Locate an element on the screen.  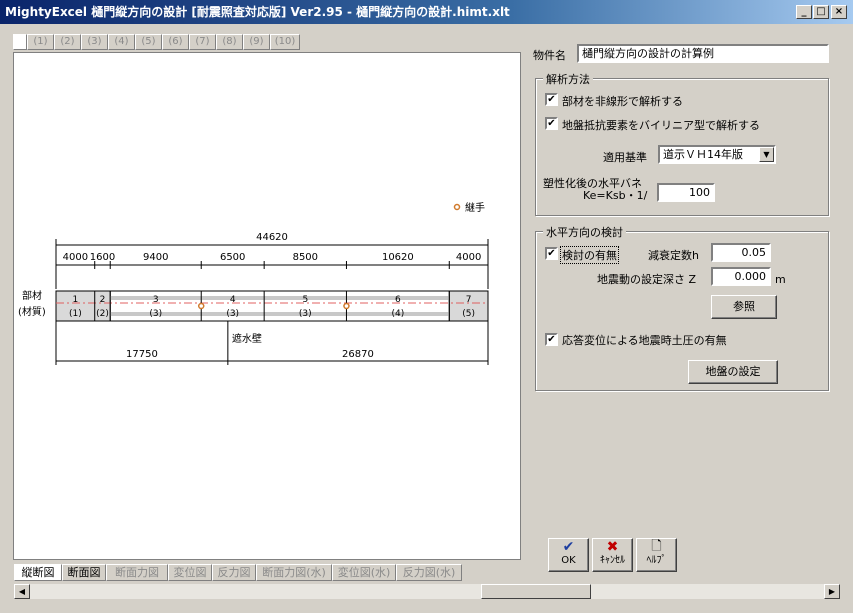
split-length-right: 26870 is located at coordinates (358, 354).